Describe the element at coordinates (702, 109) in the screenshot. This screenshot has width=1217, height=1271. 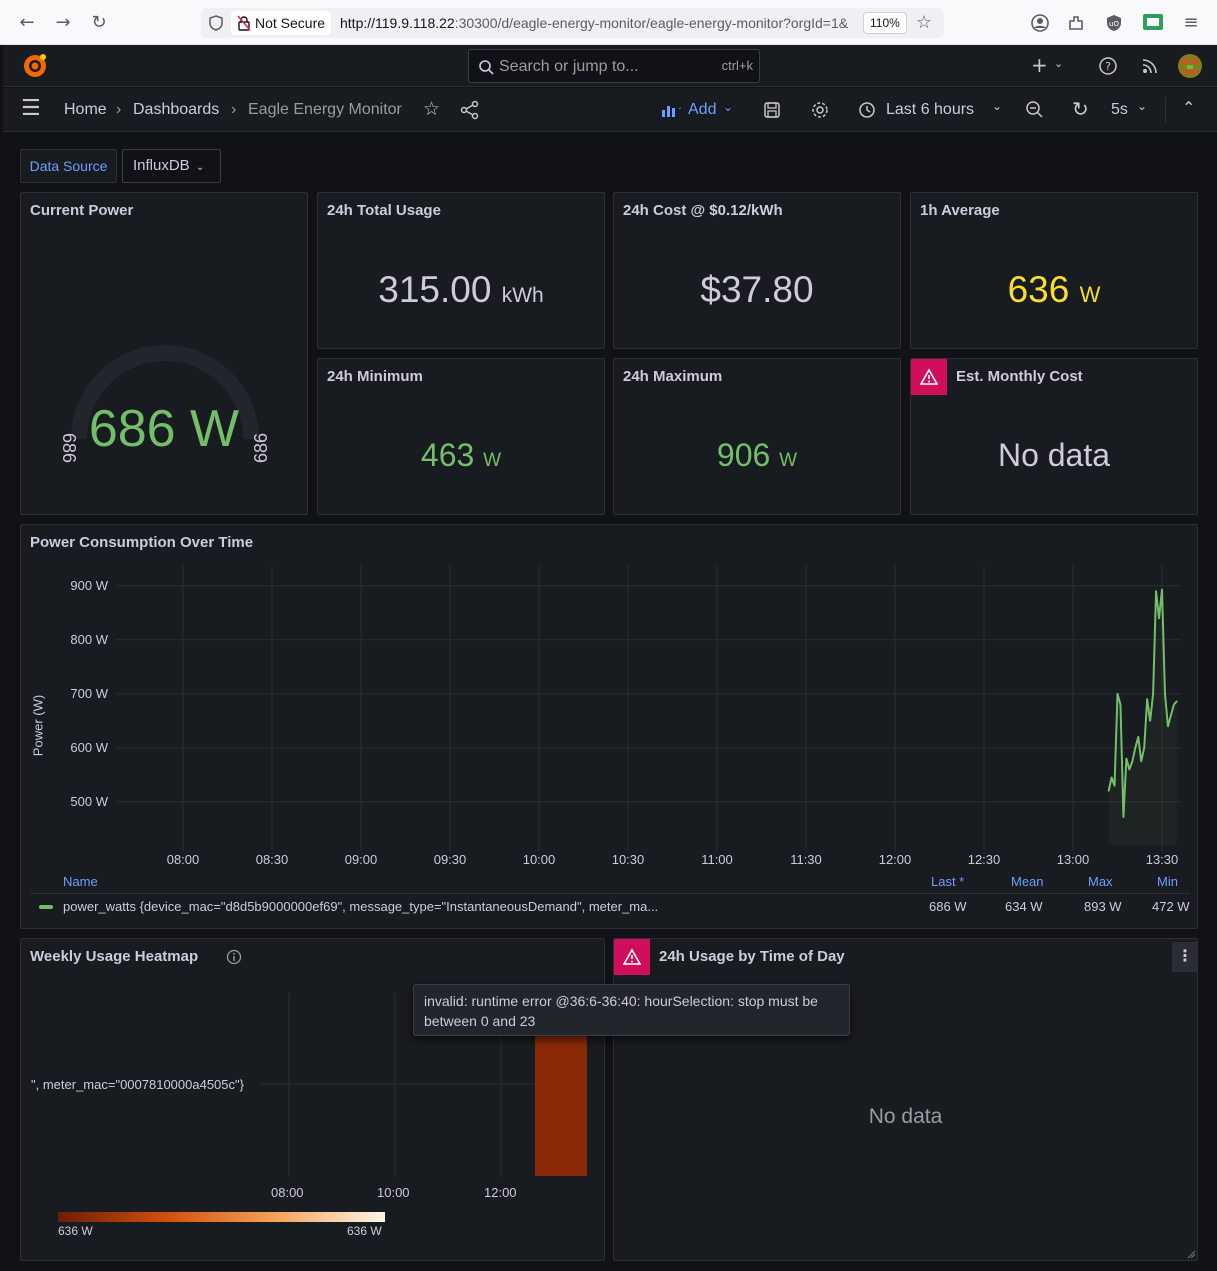
I see `add-label: Add` at that location.